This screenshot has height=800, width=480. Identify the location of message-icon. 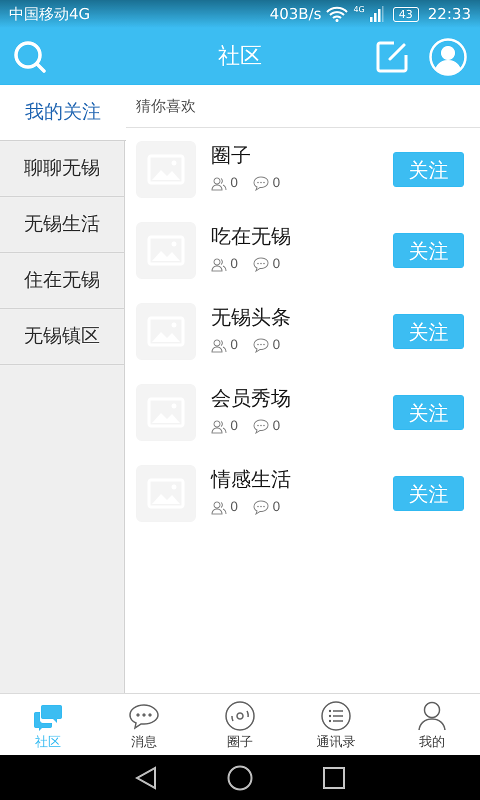
(144, 716).